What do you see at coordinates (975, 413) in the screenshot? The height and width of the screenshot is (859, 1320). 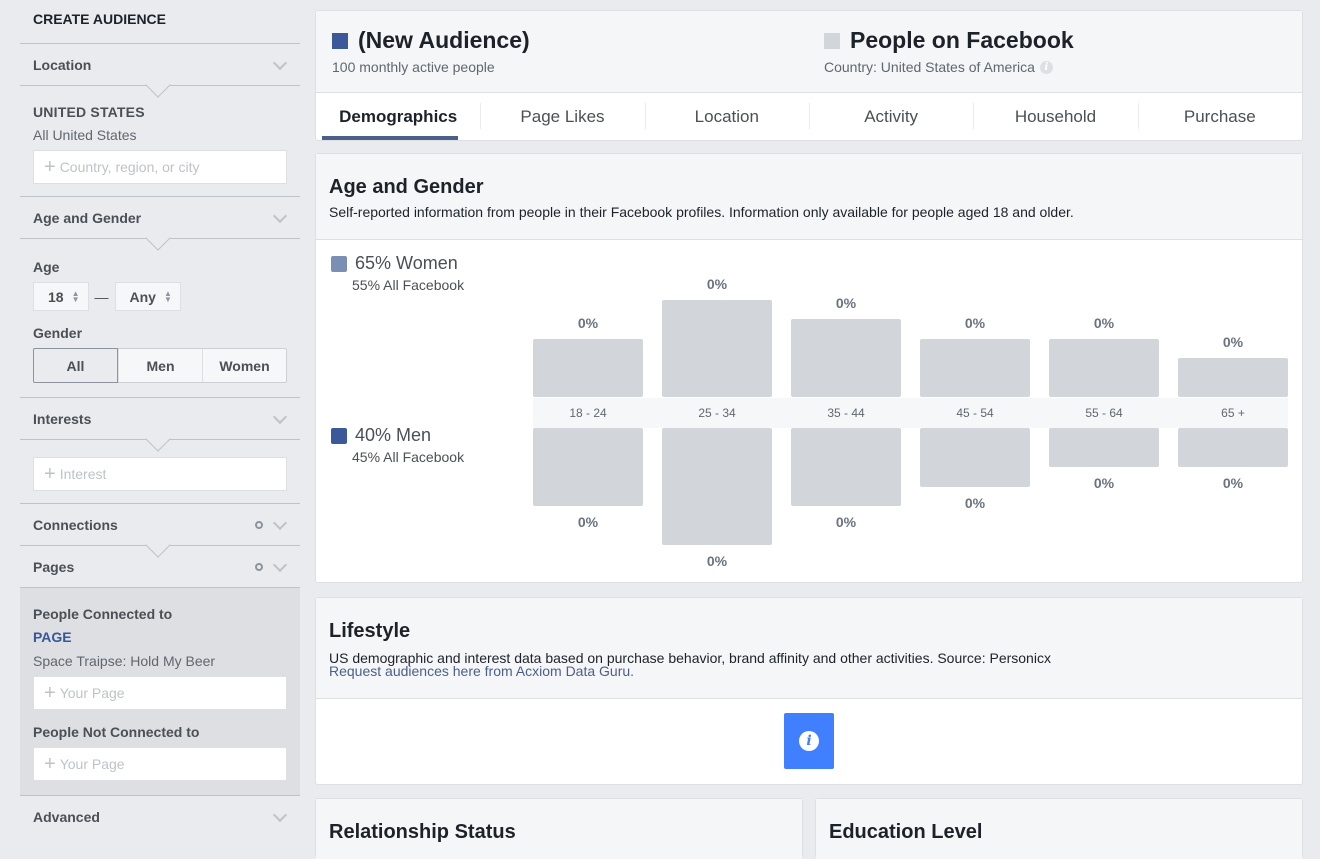 I see `age-category-label: 45 - 54` at bounding box center [975, 413].